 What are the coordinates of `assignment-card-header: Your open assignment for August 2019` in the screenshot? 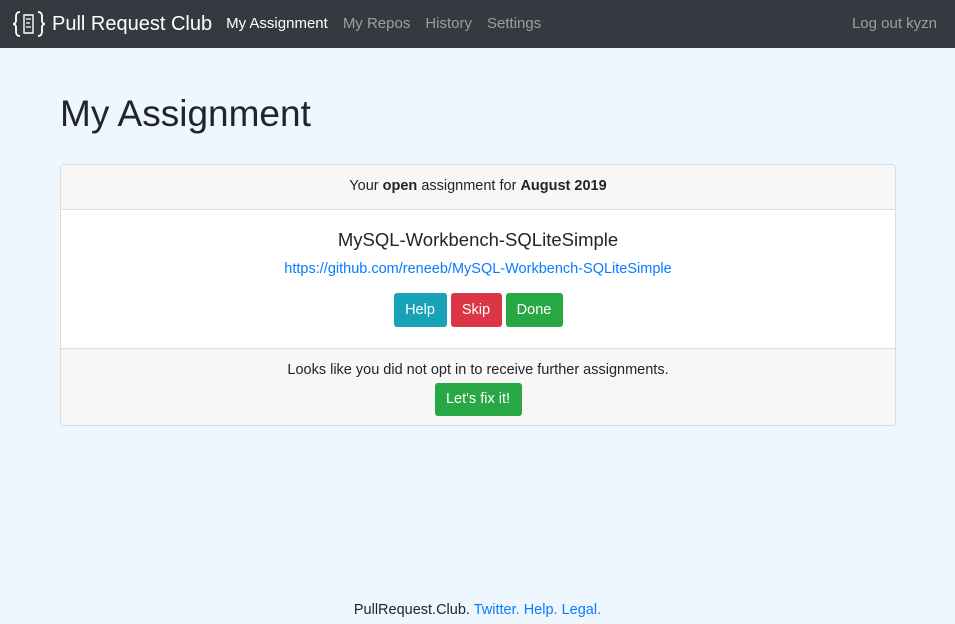 It's located at (478, 187).